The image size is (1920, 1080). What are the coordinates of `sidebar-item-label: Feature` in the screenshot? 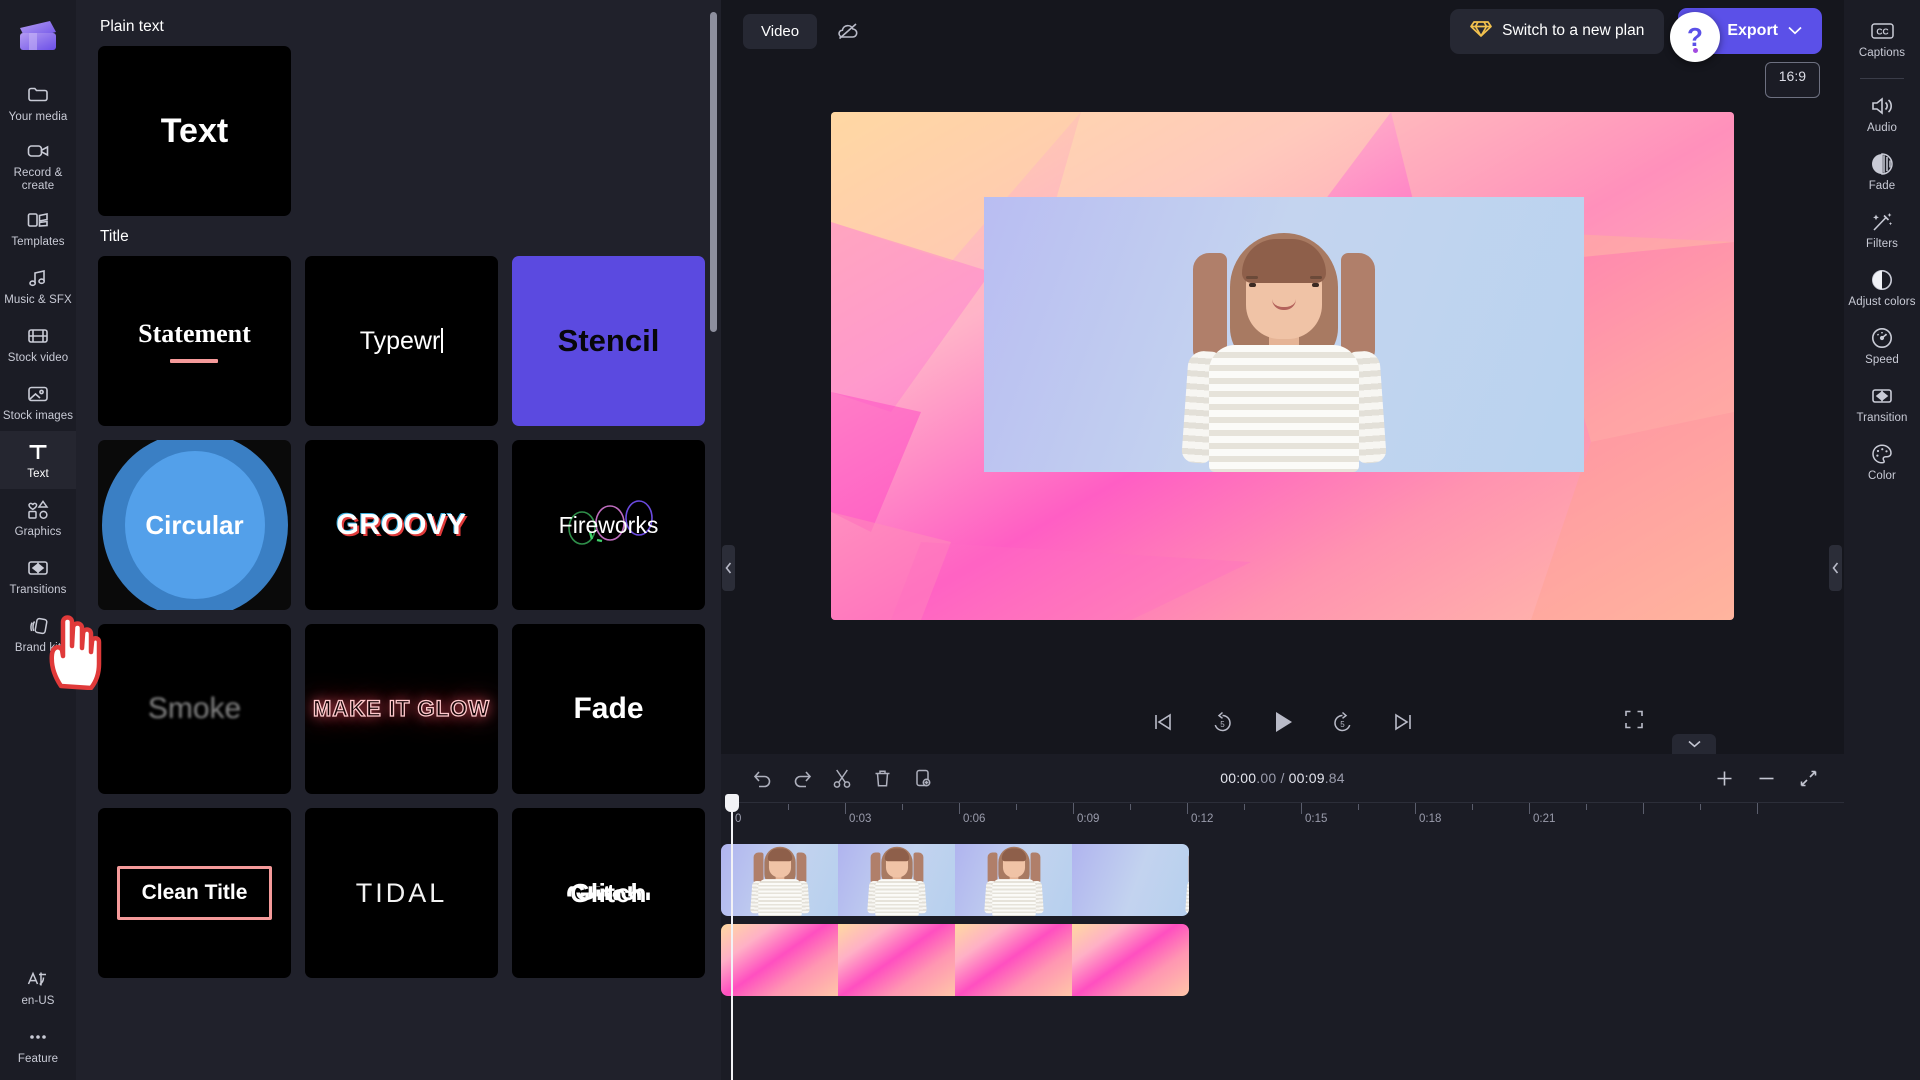 It's located at (38, 1059).